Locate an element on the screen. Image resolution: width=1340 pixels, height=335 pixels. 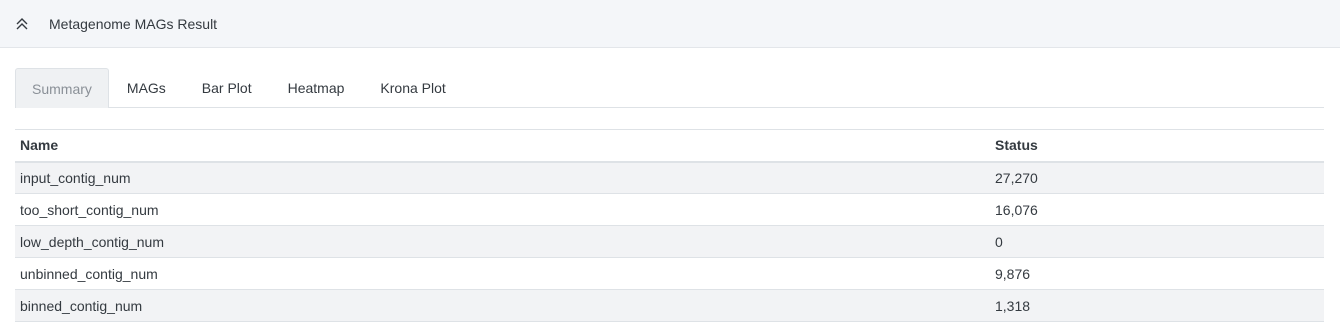
cell-status: 9,876 is located at coordinates (1157, 273).